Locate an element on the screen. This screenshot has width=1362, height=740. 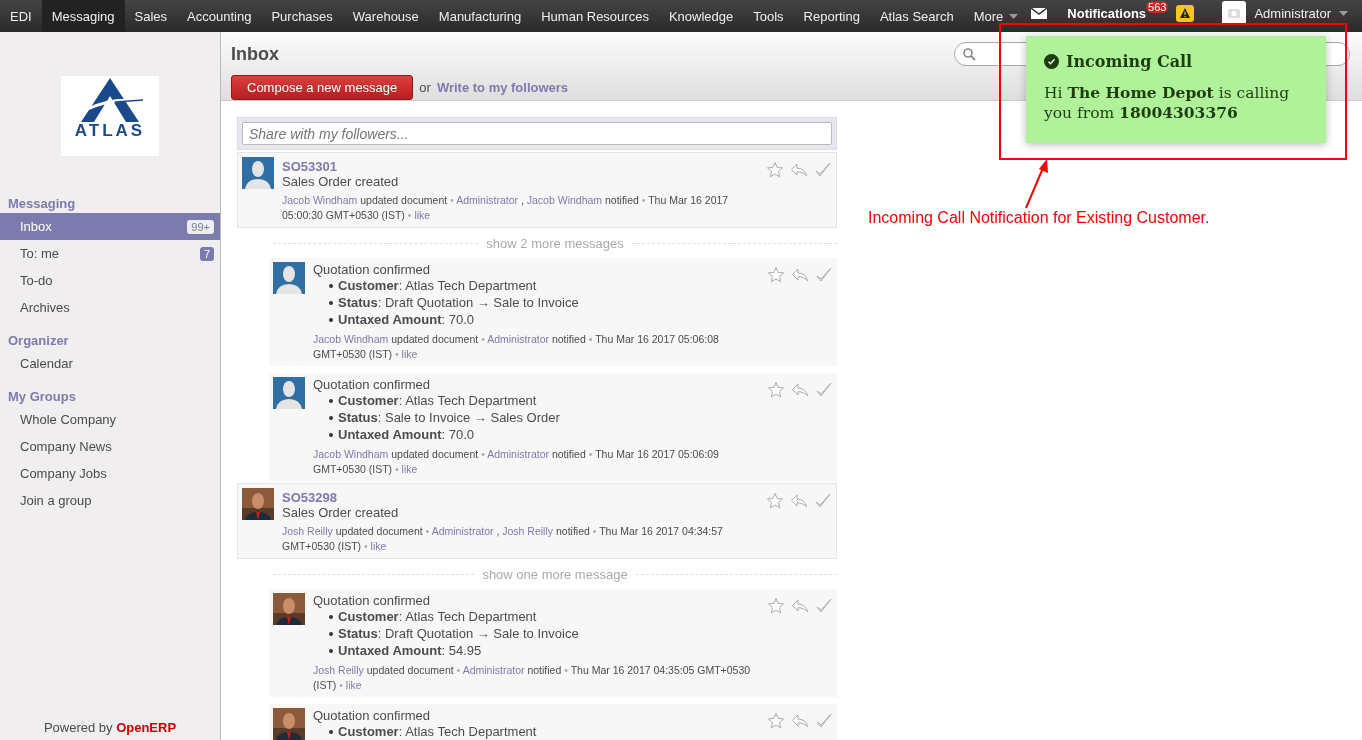
sidebar-item: Calendar is located at coordinates (110, 363).